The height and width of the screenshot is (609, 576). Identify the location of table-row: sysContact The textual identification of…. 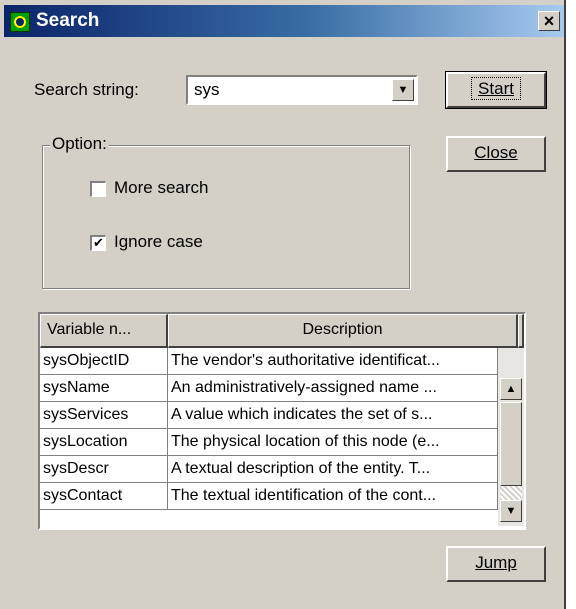
(269, 496).